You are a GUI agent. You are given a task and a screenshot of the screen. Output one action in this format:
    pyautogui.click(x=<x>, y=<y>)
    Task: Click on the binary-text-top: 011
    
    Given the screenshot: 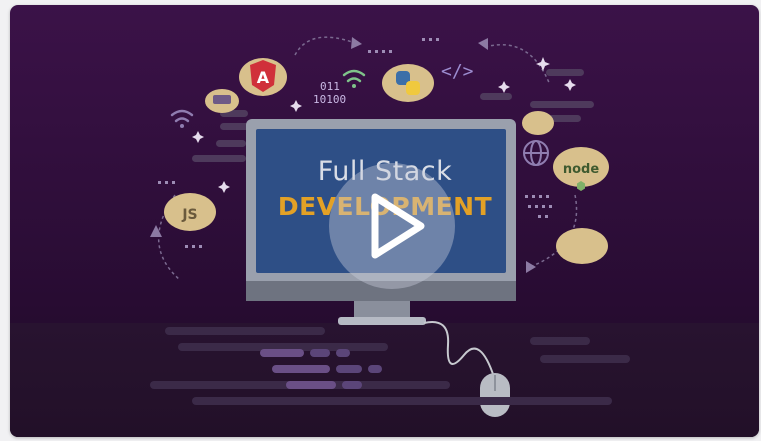 What is the action you would take?
    pyautogui.click(x=330, y=86)
    